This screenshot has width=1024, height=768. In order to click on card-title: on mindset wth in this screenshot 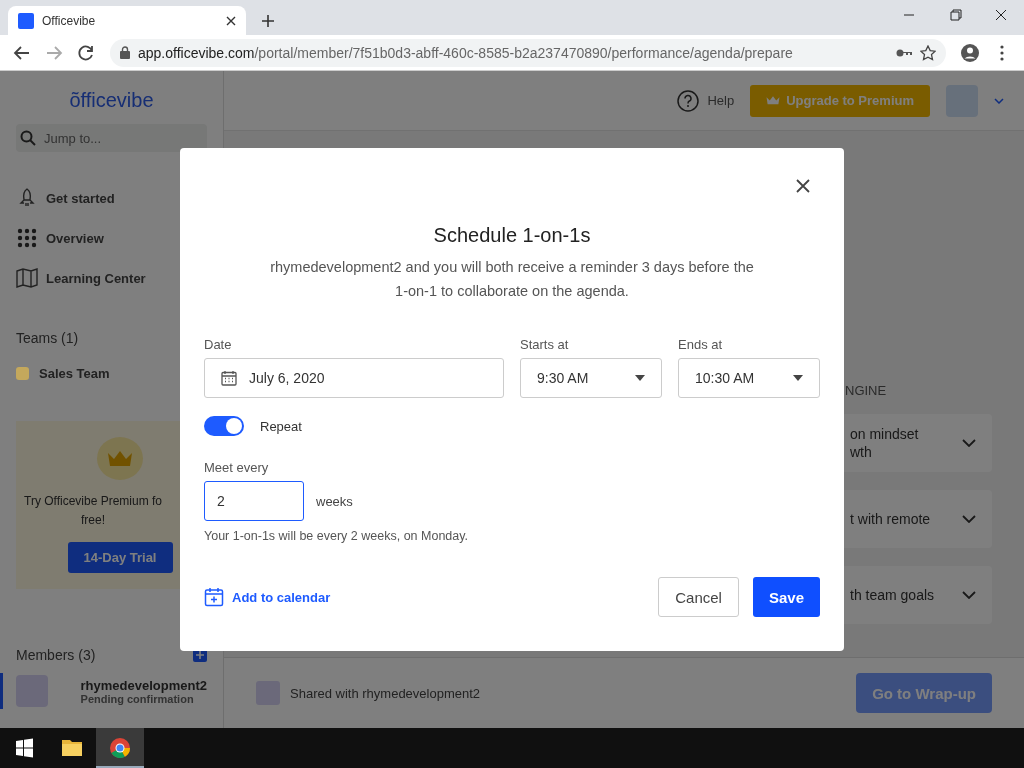, I will do `click(884, 443)`.